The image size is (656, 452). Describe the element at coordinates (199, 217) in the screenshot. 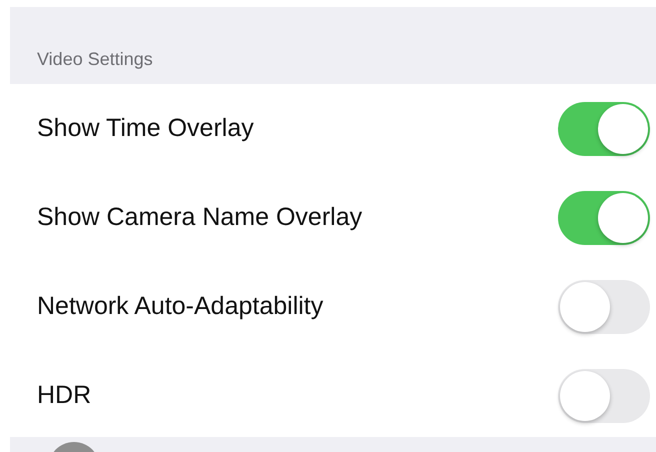

I see `setting-label: Show Camera Name Overlay` at that location.